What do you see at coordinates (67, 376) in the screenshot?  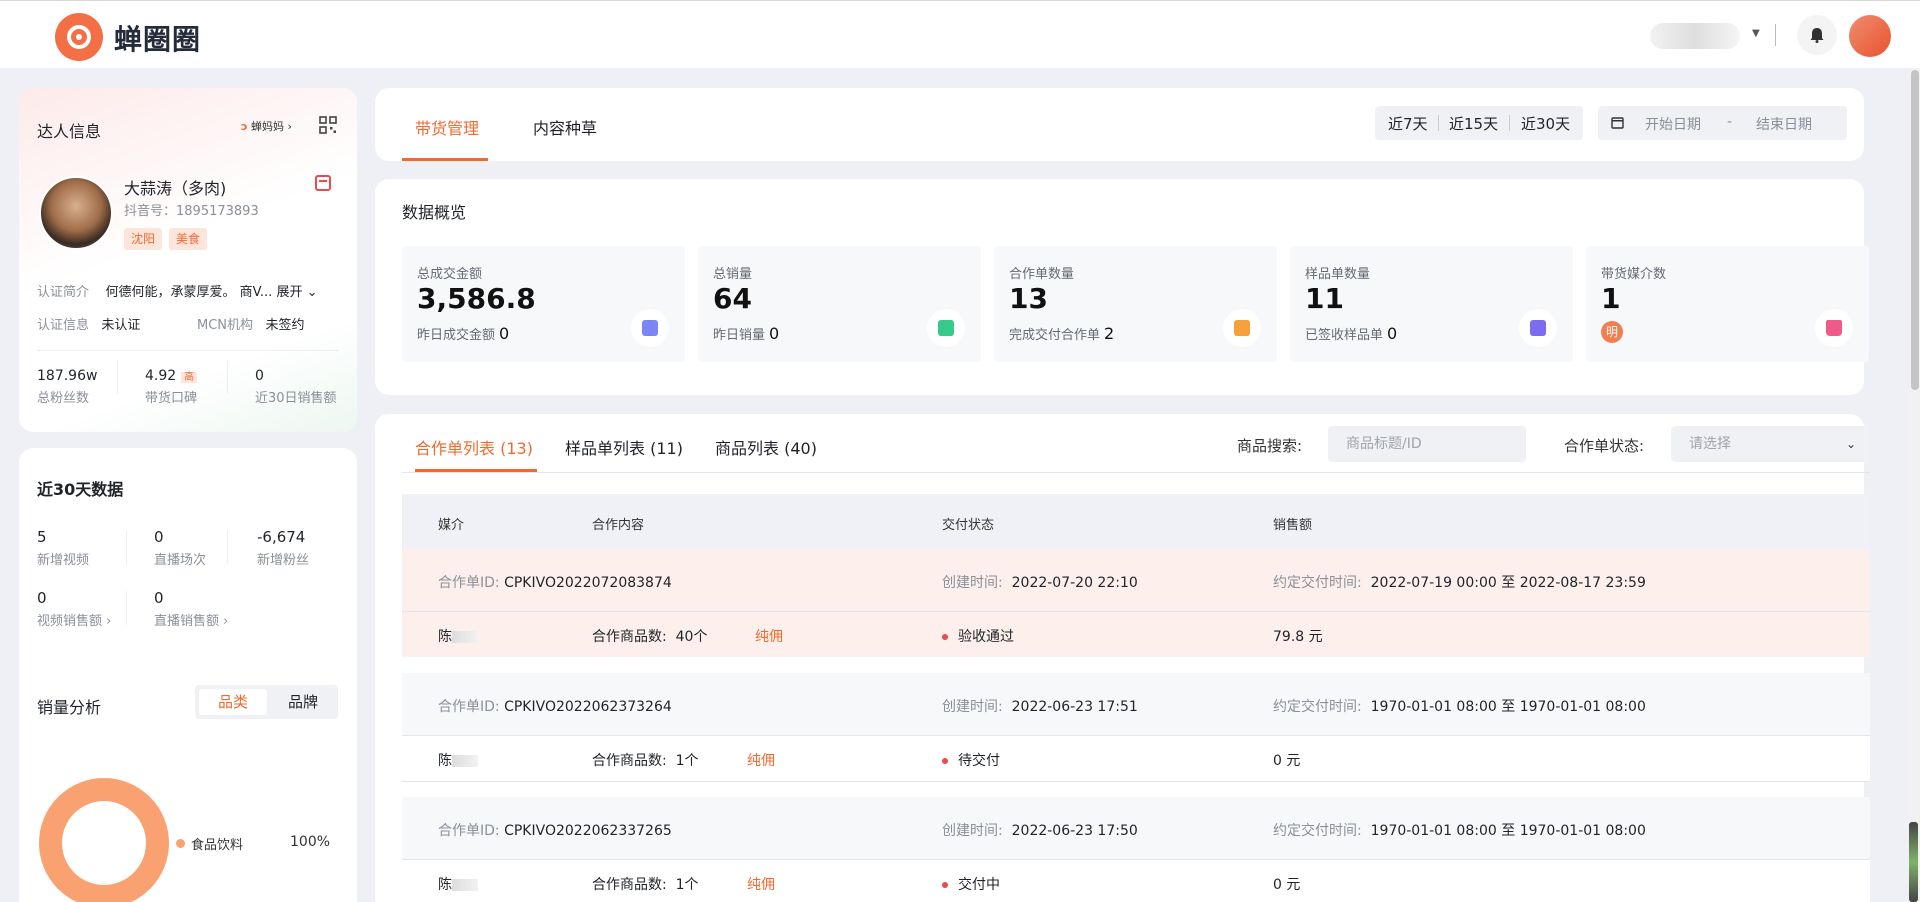 I see `fans-value: 187.96w` at bounding box center [67, 376].